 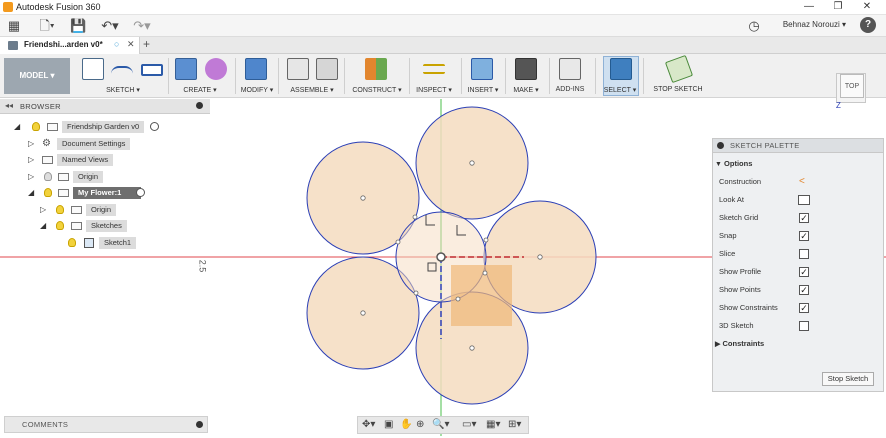 I want to click on tree-label-origin: Origin, so click(x=88, y=177).